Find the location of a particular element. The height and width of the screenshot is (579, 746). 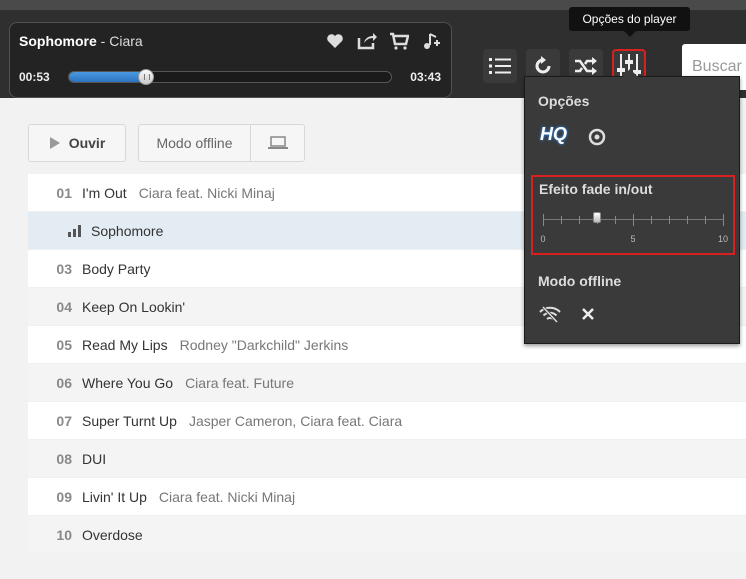

slider-tick-label: 5 is located at coordinates (633, 239).